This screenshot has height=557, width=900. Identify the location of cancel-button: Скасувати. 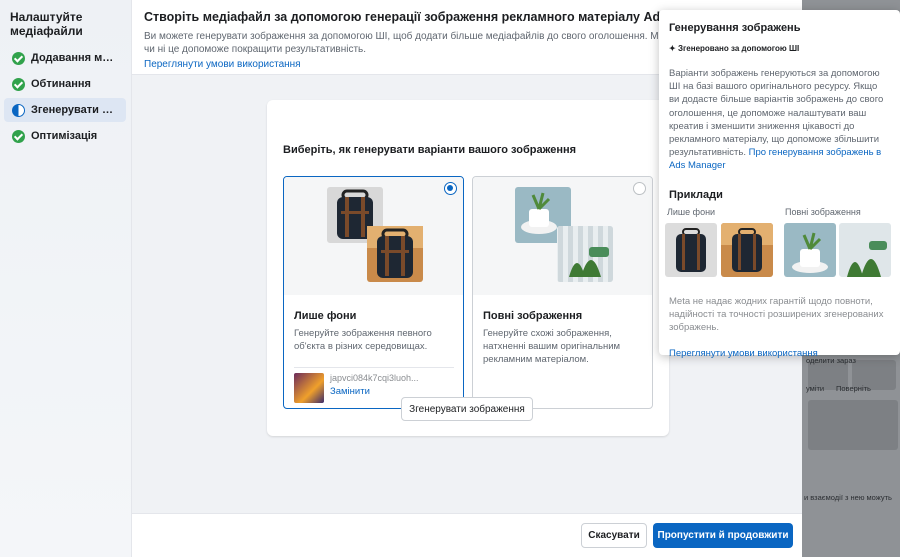
(614, 535).